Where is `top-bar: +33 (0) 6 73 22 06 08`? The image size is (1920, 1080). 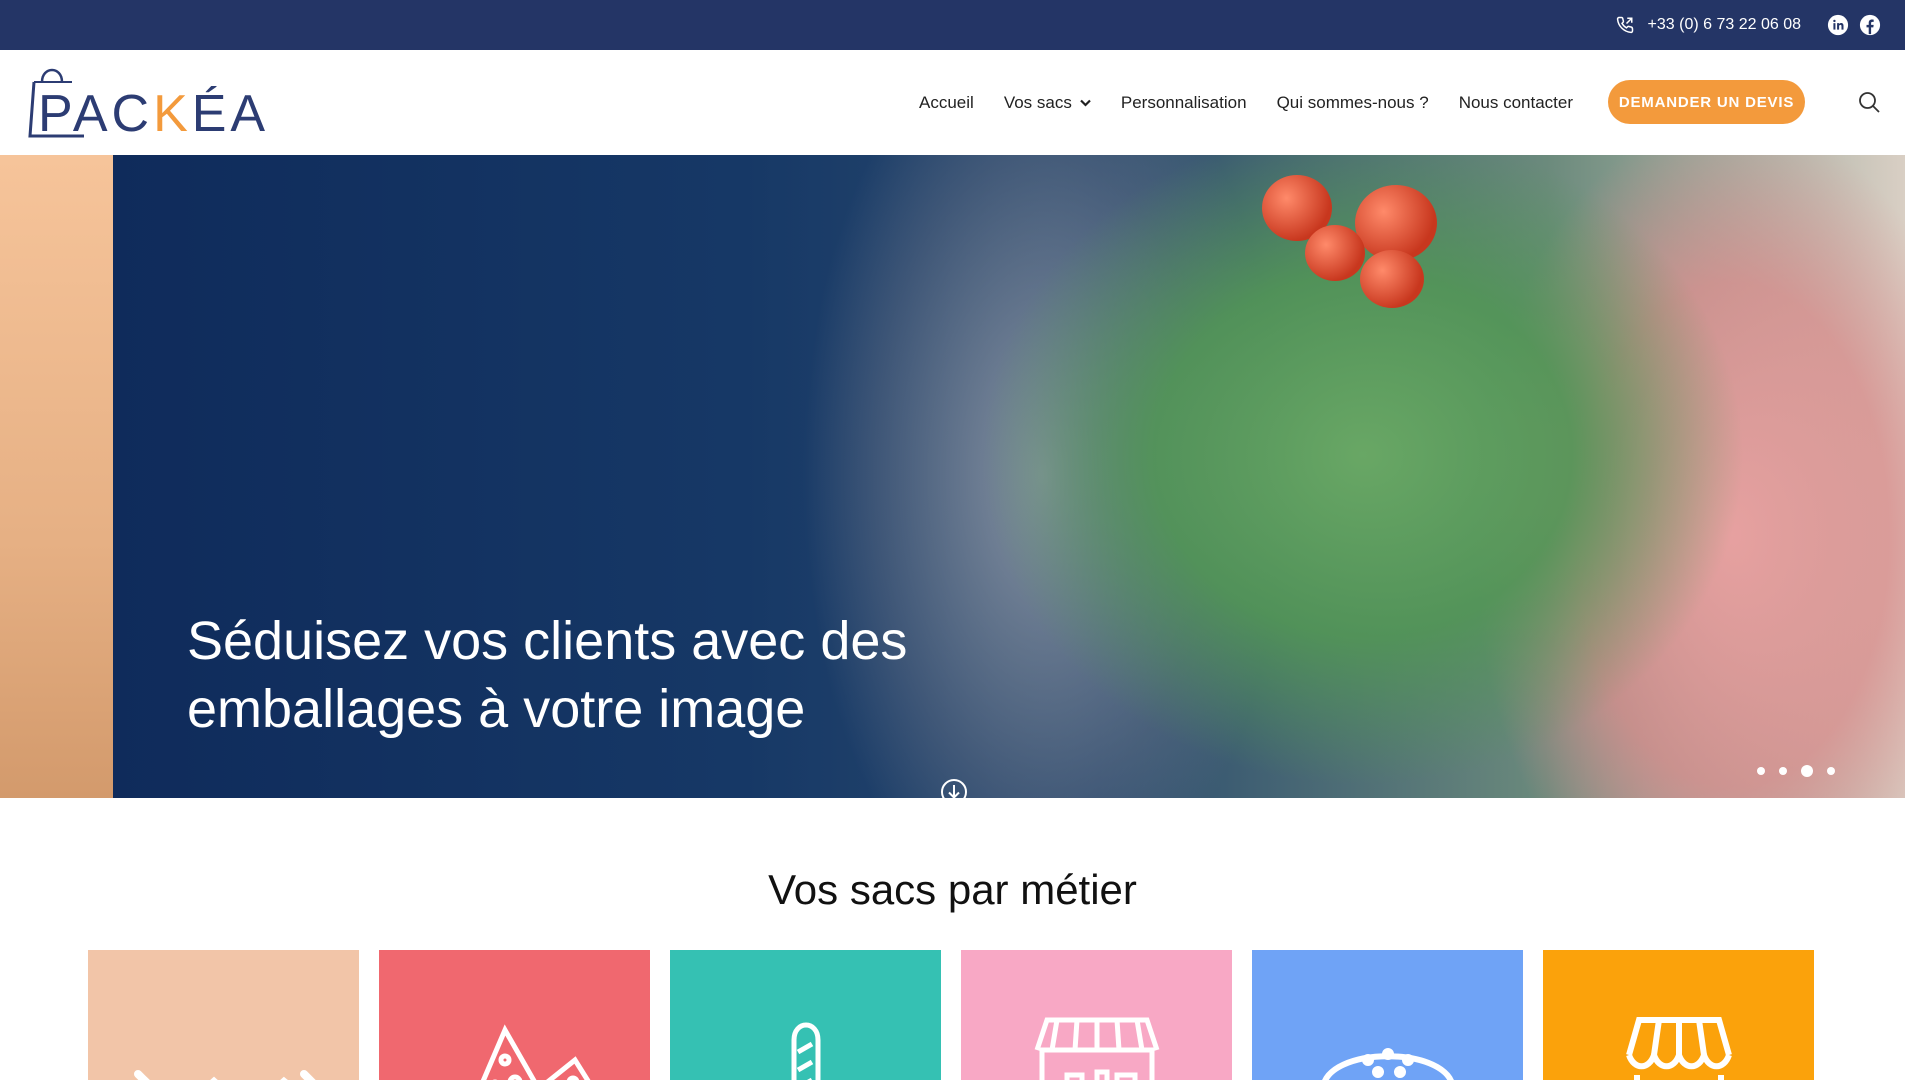 top-bar: +33 (0) 6 73 22 06 08 is located at coordinates (952, 25).